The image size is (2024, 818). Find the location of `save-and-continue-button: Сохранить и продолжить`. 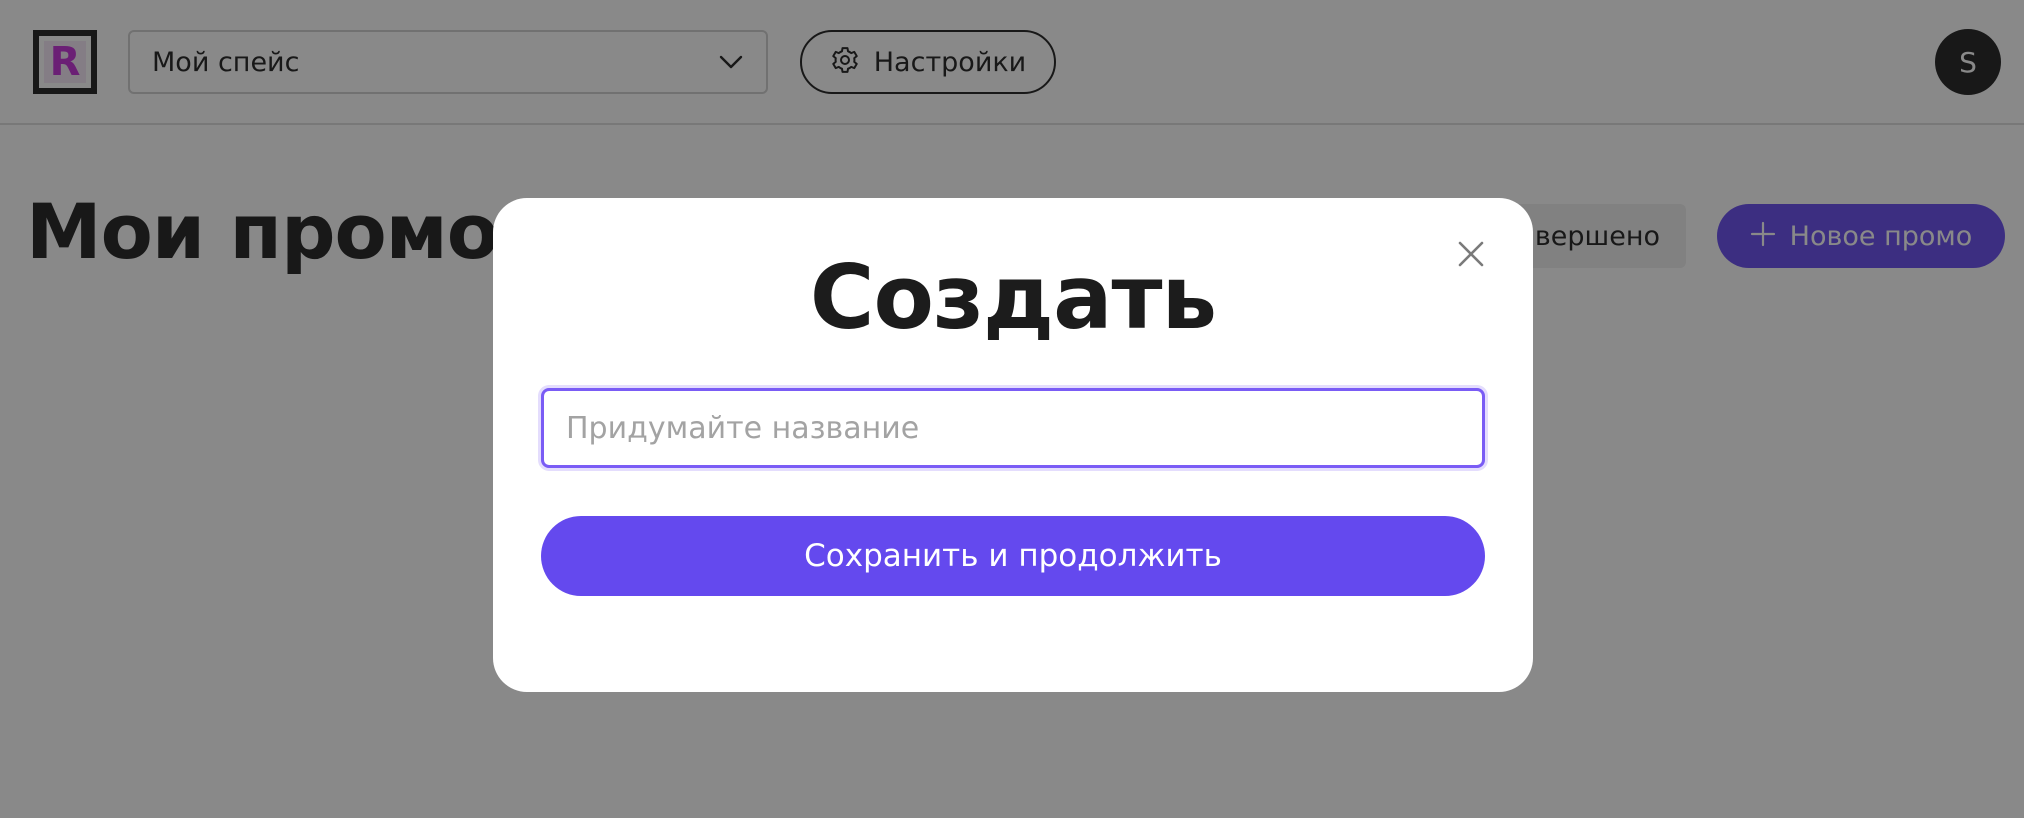

save-and-continue-button: Сохранить и продолжить is located at coordinates (1013, 556).